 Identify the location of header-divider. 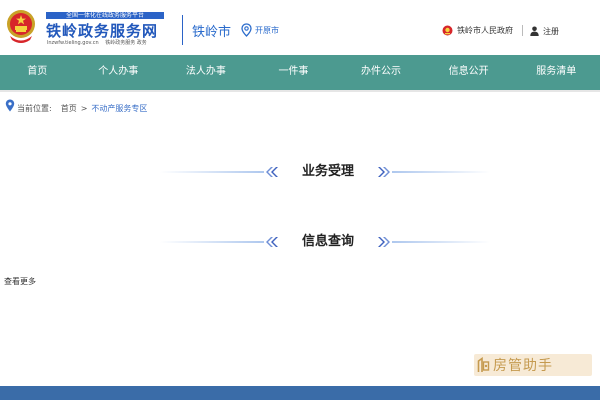
(182, 30).